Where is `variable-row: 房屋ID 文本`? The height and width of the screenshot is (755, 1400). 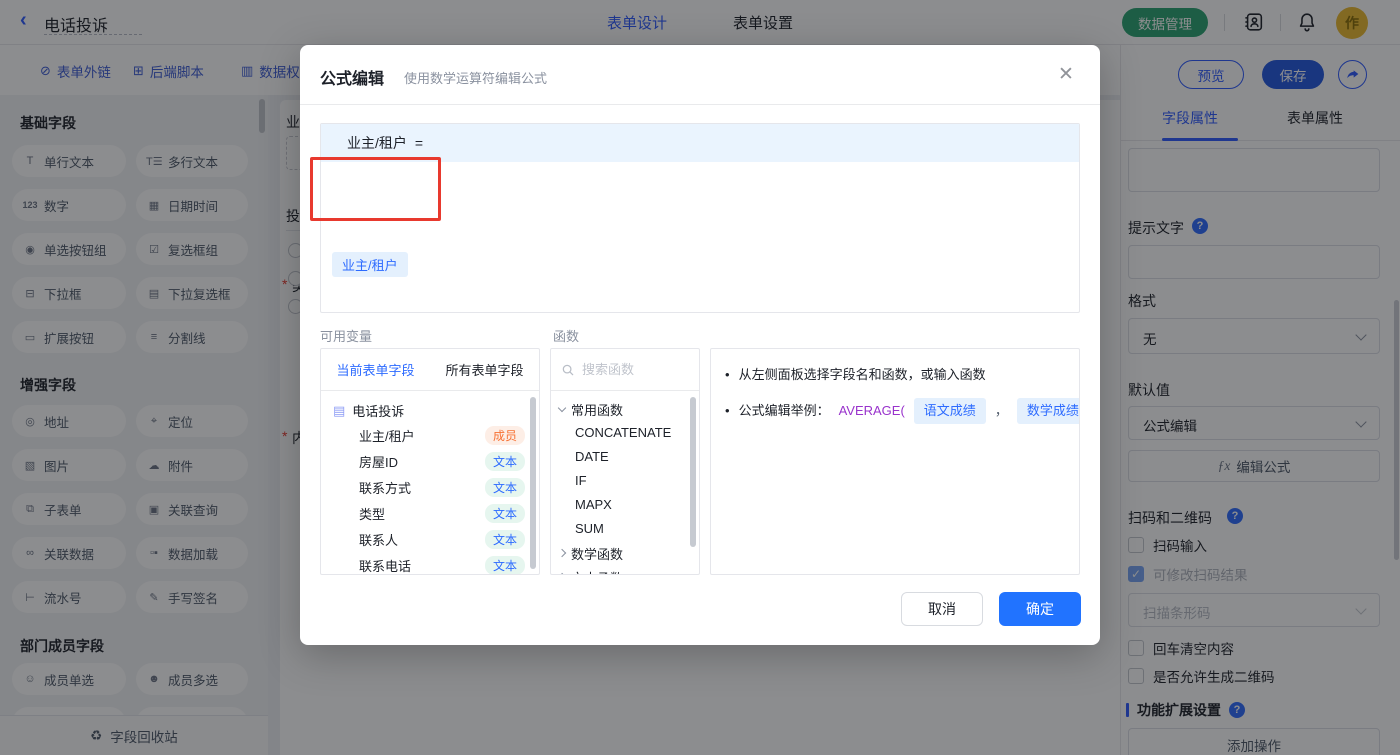
variable-row: 房屋ID 文本 is located at coordinates (430, 461).